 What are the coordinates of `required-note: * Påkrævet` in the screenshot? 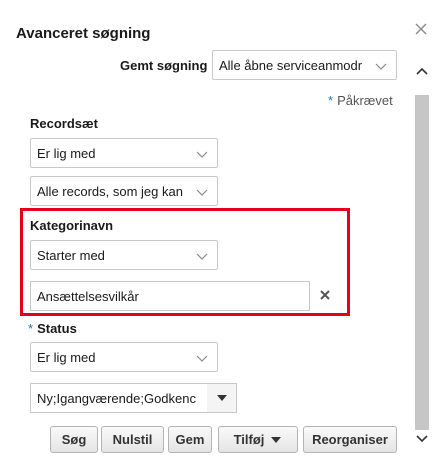 It's located at (360, 100).